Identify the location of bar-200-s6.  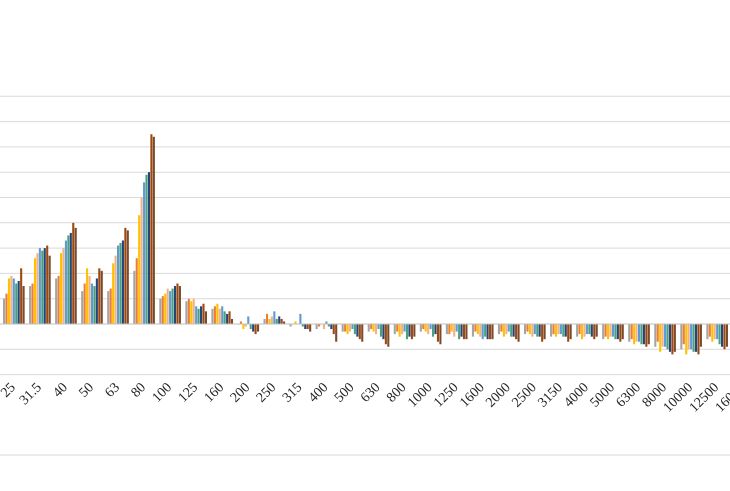
(250, 327).